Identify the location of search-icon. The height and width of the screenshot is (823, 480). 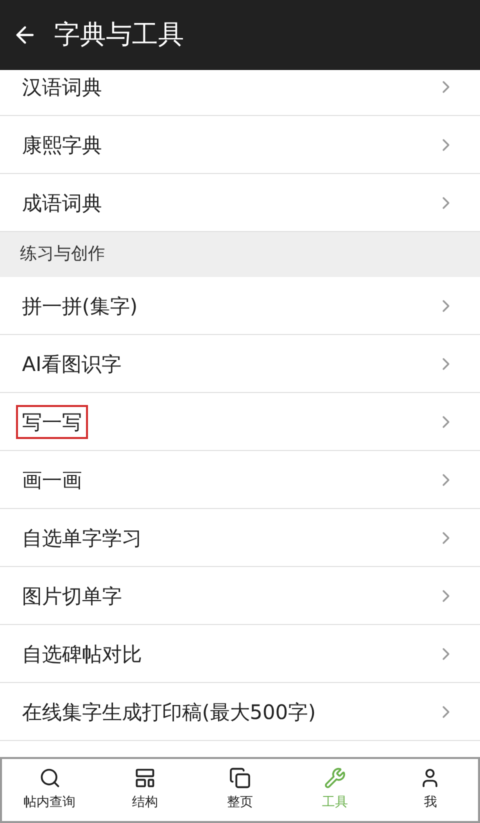
(49, 778).